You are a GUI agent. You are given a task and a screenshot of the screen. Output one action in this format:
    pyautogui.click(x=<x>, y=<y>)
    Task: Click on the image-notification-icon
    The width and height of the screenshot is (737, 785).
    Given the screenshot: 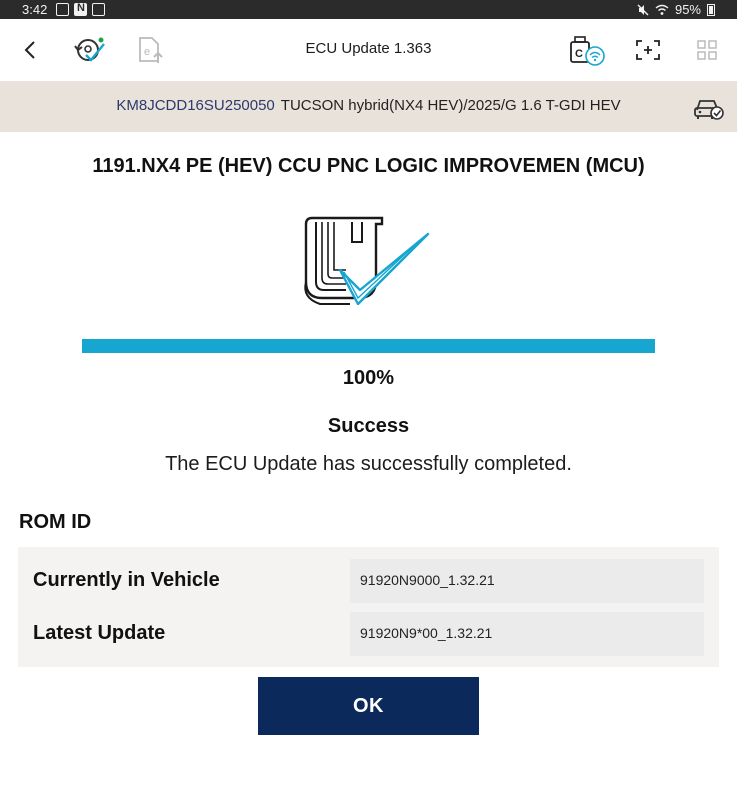 What is the action you would take?
    pyautogui.click(x=62, y=9)
    